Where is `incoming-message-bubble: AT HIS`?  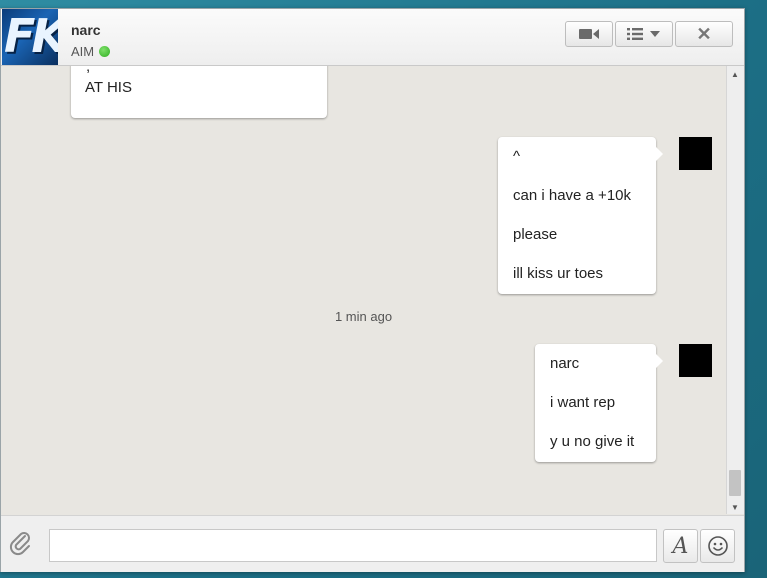 incoming-message-bubble: AT HIS is located at coordinates (199, 92).